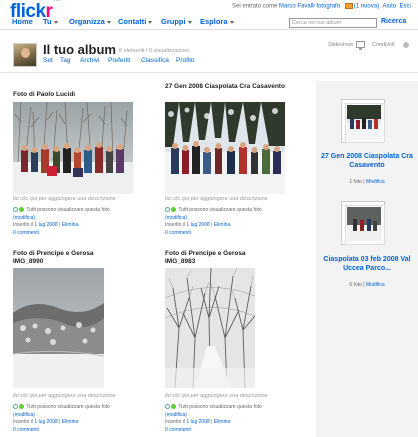 The image size is (418, 437). Describe the element at coordinates (176, 21) in the screenshot. I see `nav-groups: Gruppi` at that location.